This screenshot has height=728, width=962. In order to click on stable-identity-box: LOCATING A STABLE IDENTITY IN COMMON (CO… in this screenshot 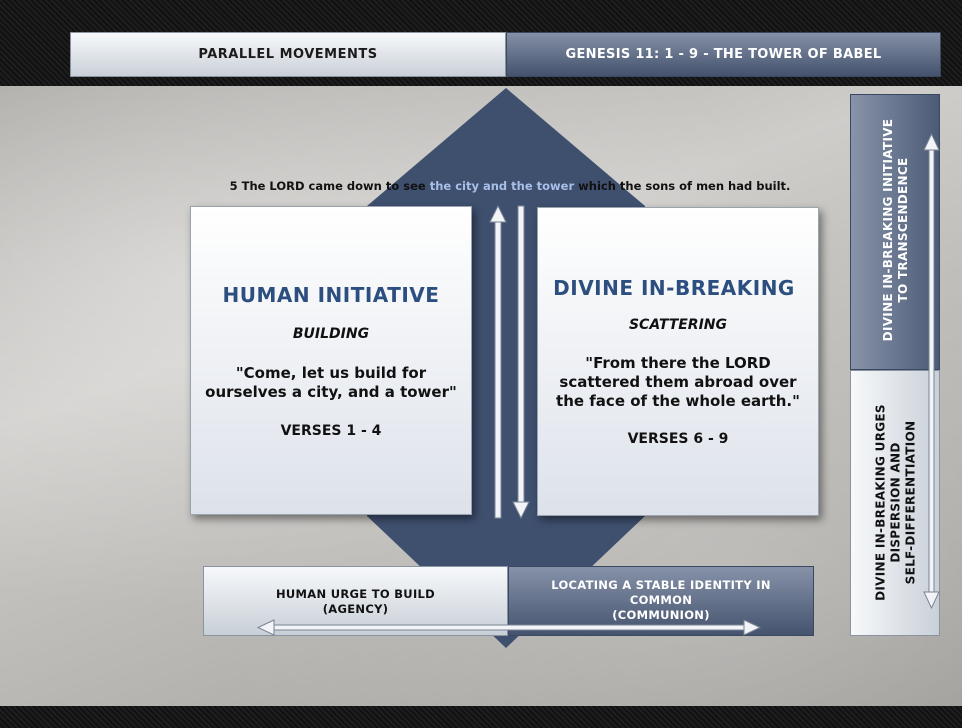, I will do `click(661, 601)`.